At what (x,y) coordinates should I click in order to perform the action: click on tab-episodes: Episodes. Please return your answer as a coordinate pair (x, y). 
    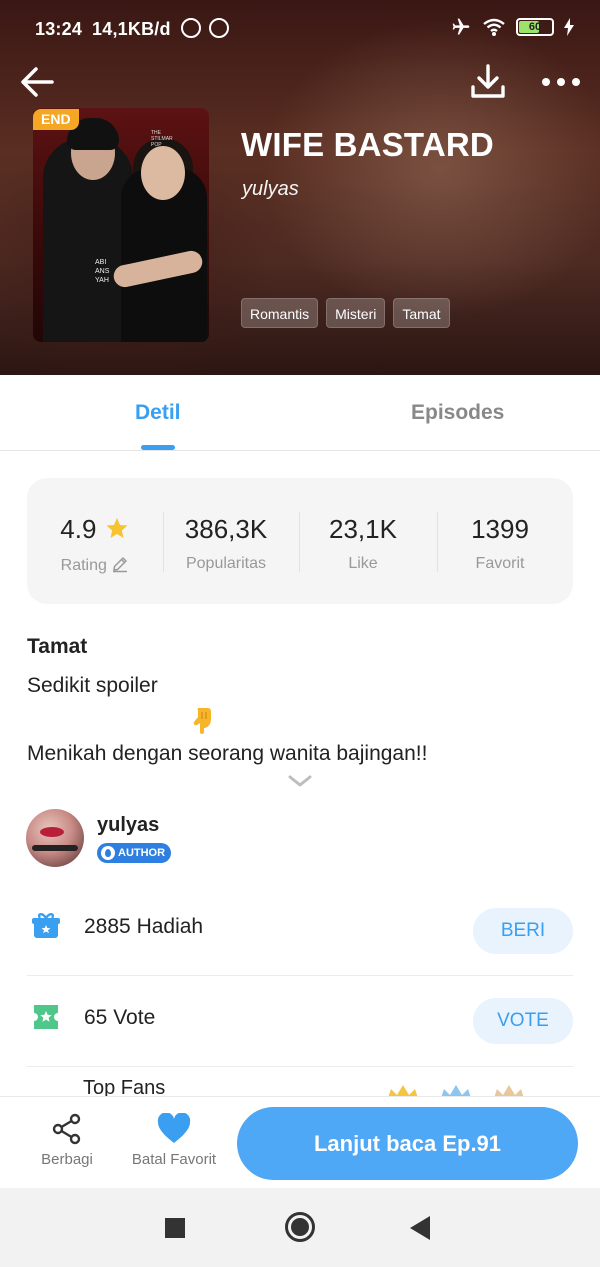
    Looking at the image, I should click on (457, 413).